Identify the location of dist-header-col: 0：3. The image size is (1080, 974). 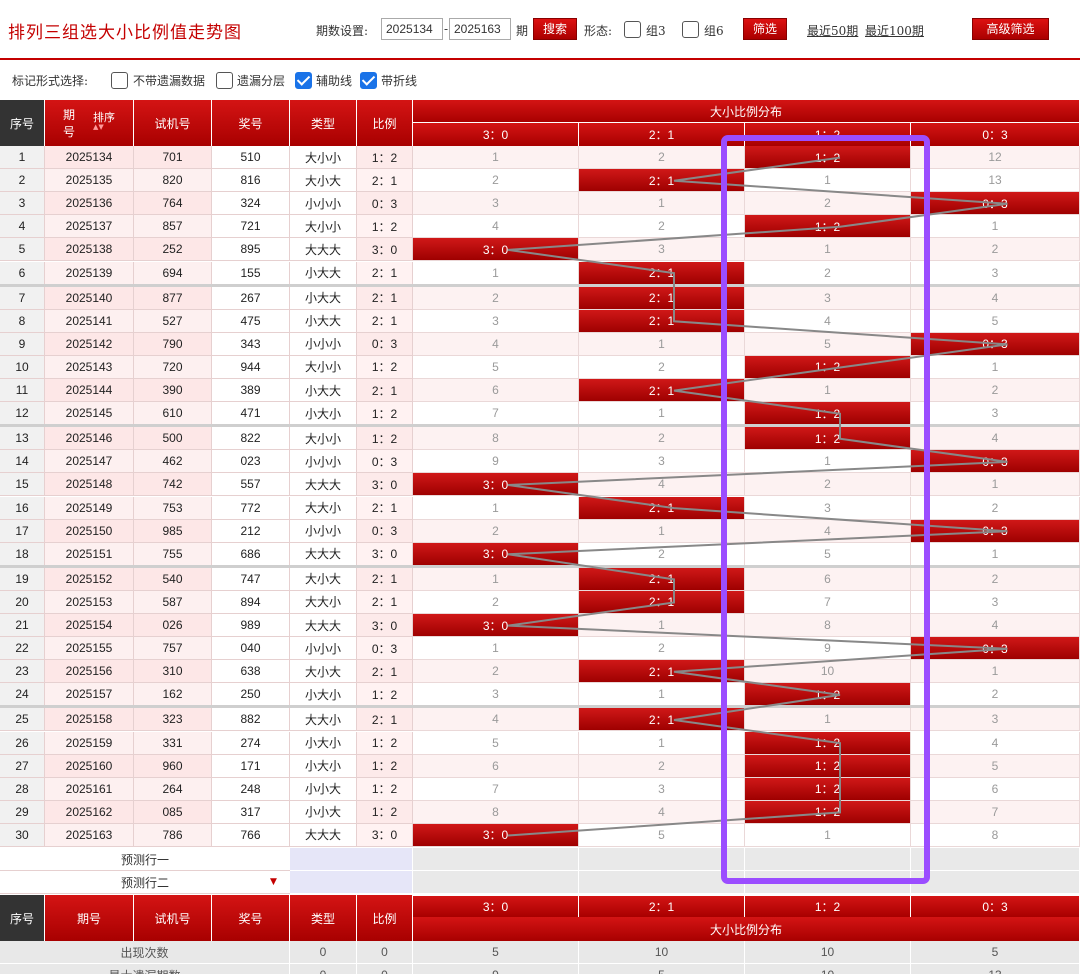
(995, 134).